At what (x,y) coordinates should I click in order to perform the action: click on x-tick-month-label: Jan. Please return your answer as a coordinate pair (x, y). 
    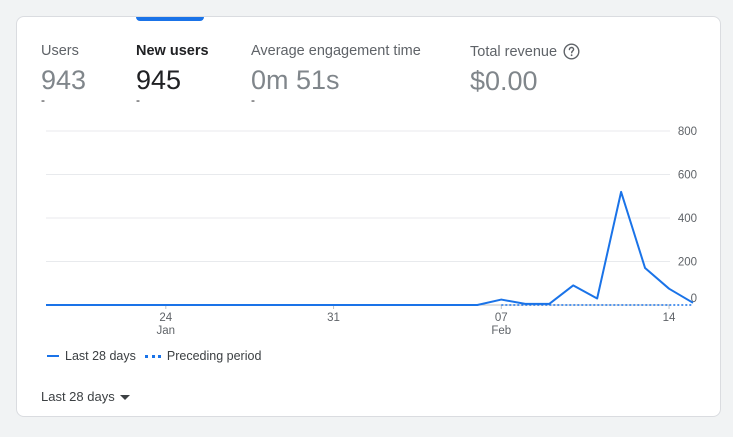
    Looking at the image, I should click on (166, 331).